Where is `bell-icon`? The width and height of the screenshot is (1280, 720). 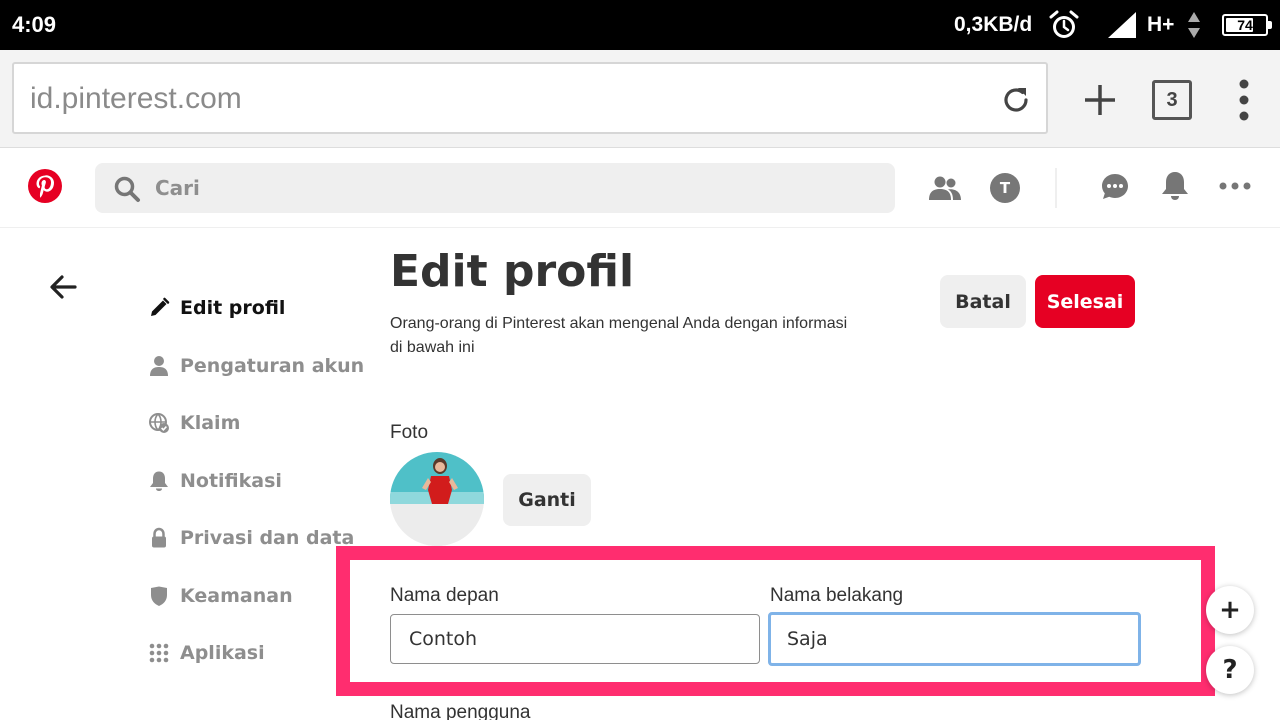 bell-icon is located at coordinates (159, 481).